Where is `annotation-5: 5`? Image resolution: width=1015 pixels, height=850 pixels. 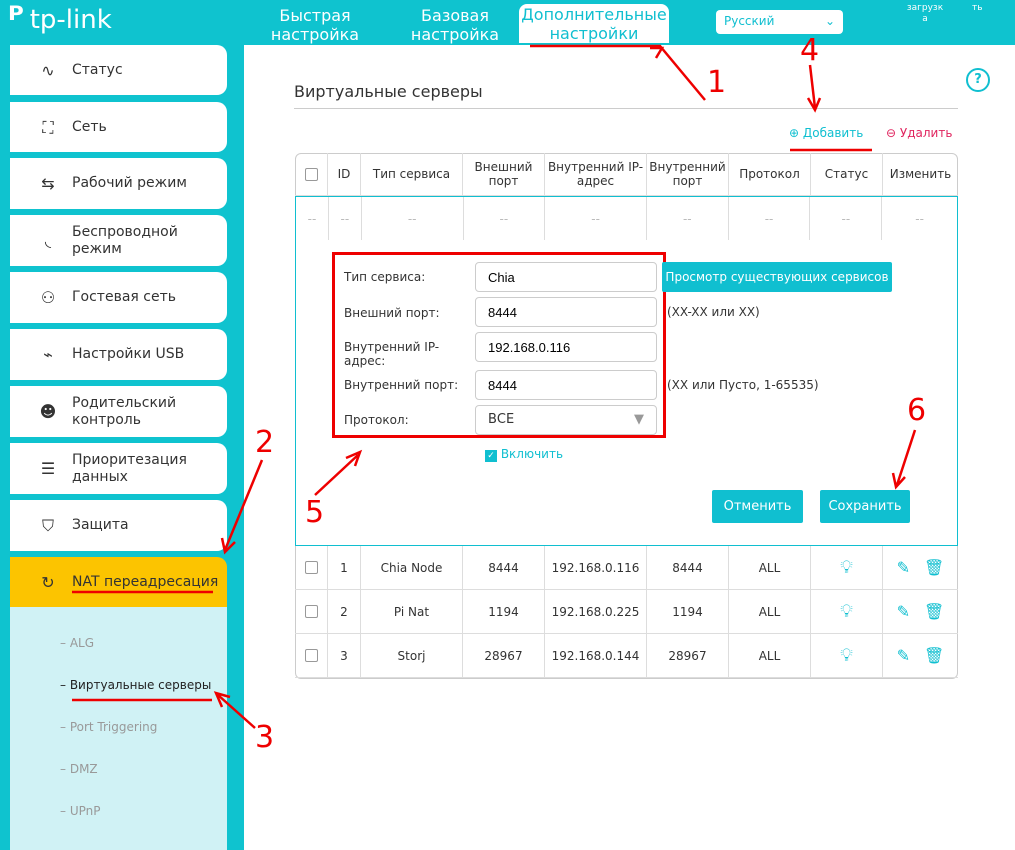
annotation-5: 5 is located at coordinates (315, 512).